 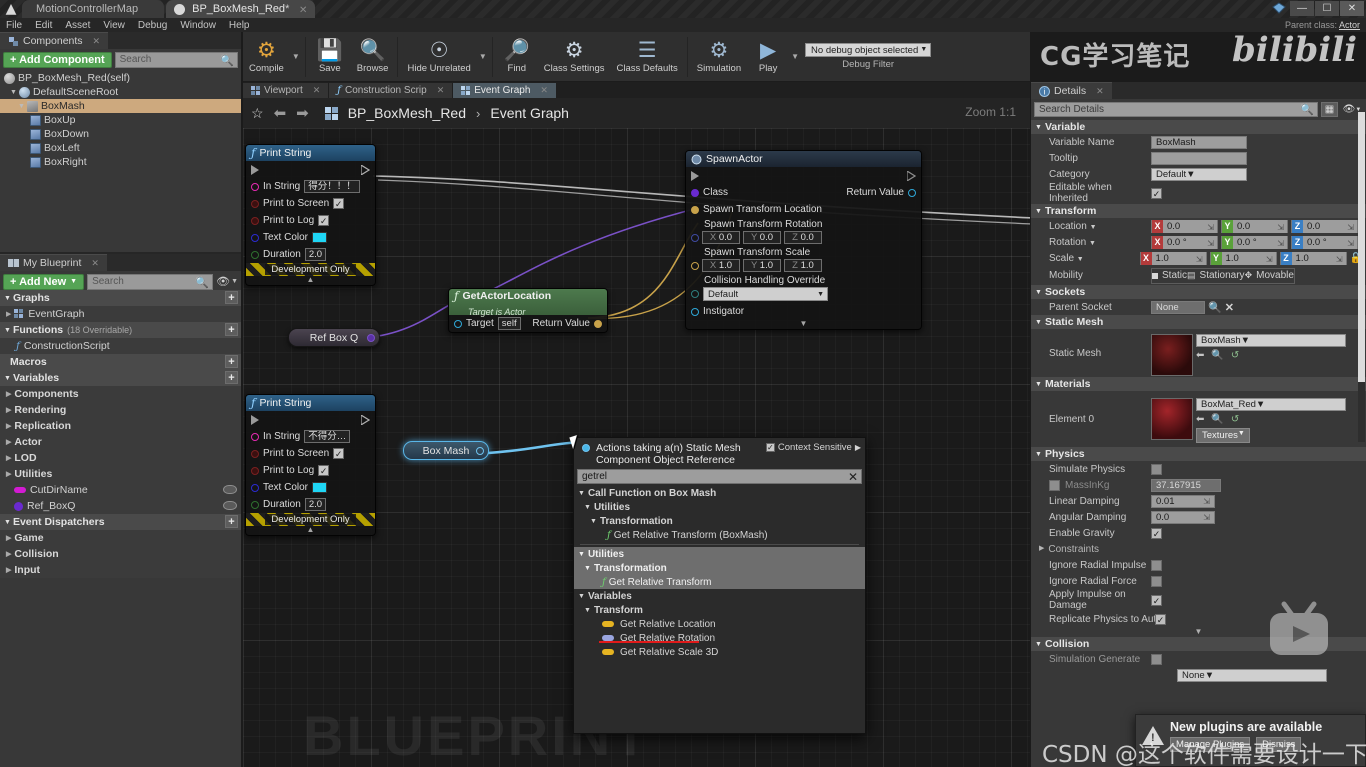 I want to click on list-item-collision: ▶ Collision, so click(x=120, y=554).